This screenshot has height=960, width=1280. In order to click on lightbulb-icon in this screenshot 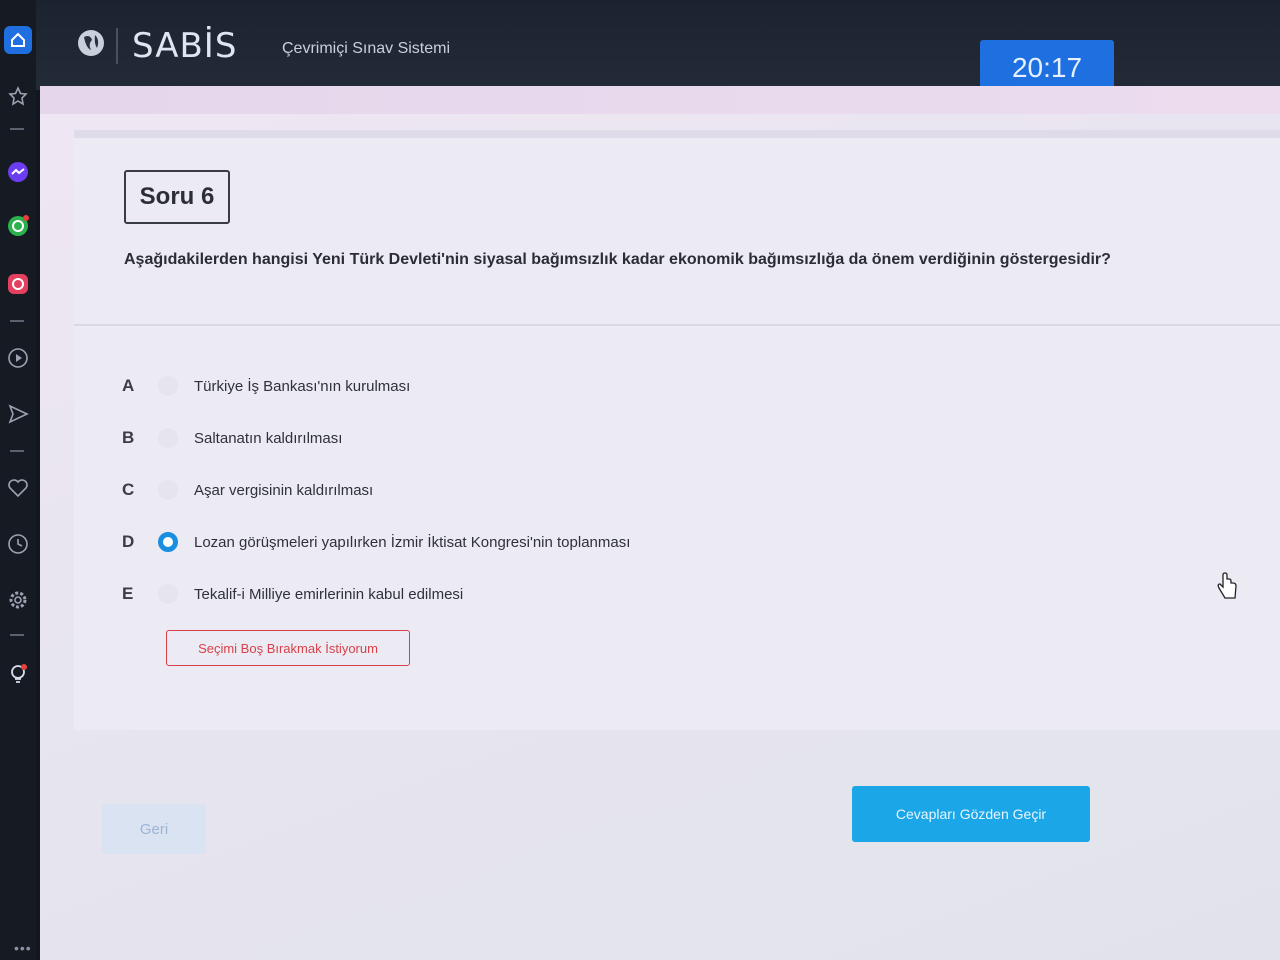, I will do `click(18, 674)`.